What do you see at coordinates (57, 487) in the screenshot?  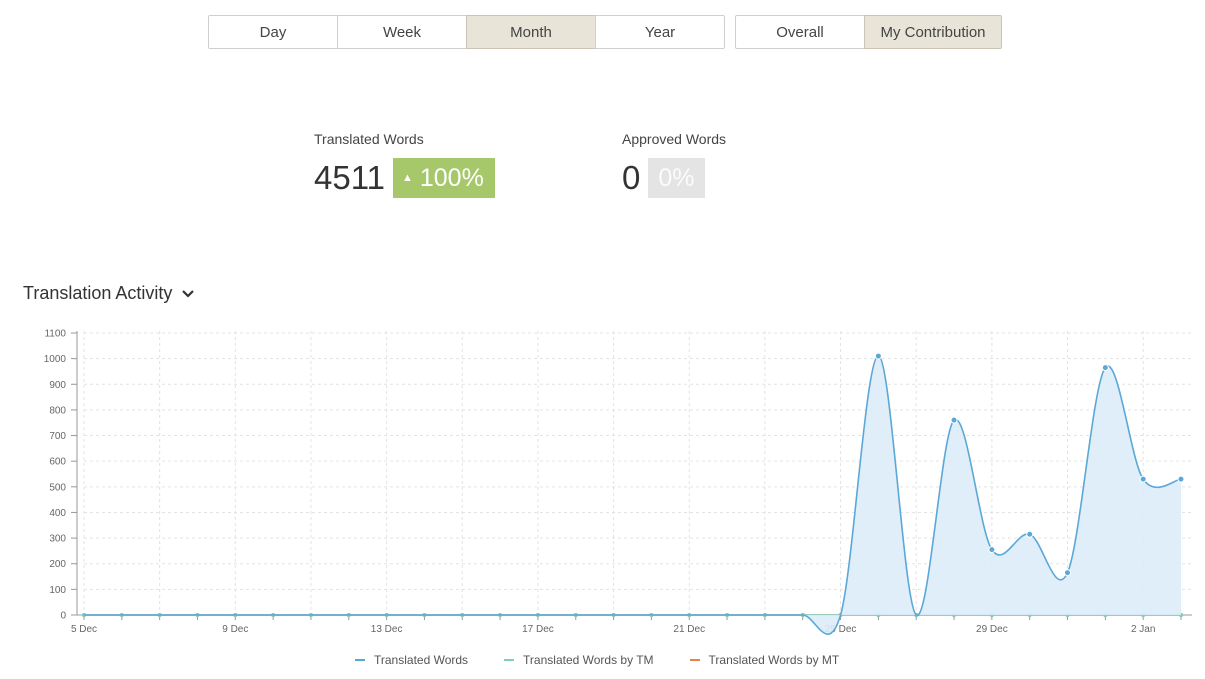 I see `y-tick-label: 500` at bounding box center [57, 487].